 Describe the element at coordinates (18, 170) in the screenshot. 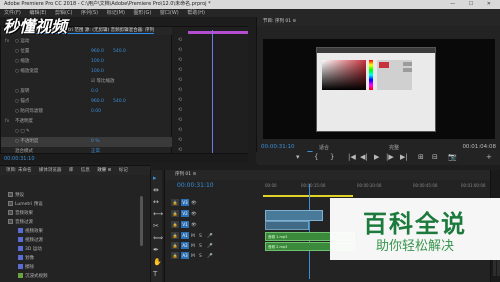

I see `tab-project: 项目: 未命名` at that location.